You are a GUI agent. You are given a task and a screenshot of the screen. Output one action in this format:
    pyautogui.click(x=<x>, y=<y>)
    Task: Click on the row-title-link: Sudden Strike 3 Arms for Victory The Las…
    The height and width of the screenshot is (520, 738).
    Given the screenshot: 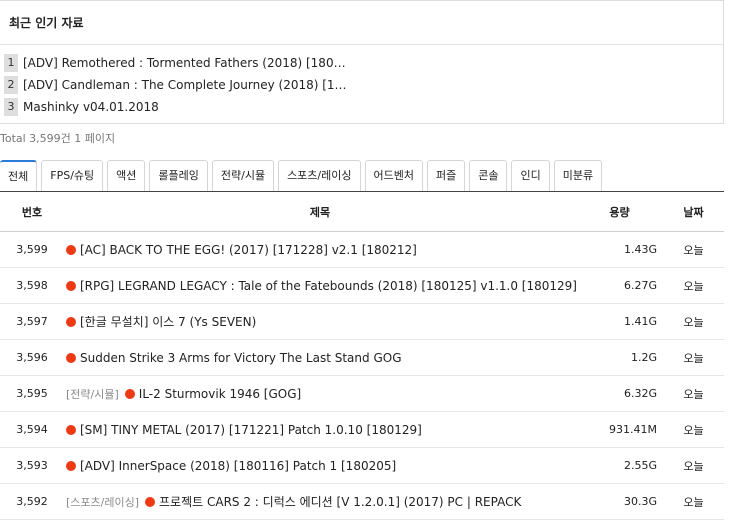 What is the action you would take?
    pyautogui.click(x=241, y=358)
    